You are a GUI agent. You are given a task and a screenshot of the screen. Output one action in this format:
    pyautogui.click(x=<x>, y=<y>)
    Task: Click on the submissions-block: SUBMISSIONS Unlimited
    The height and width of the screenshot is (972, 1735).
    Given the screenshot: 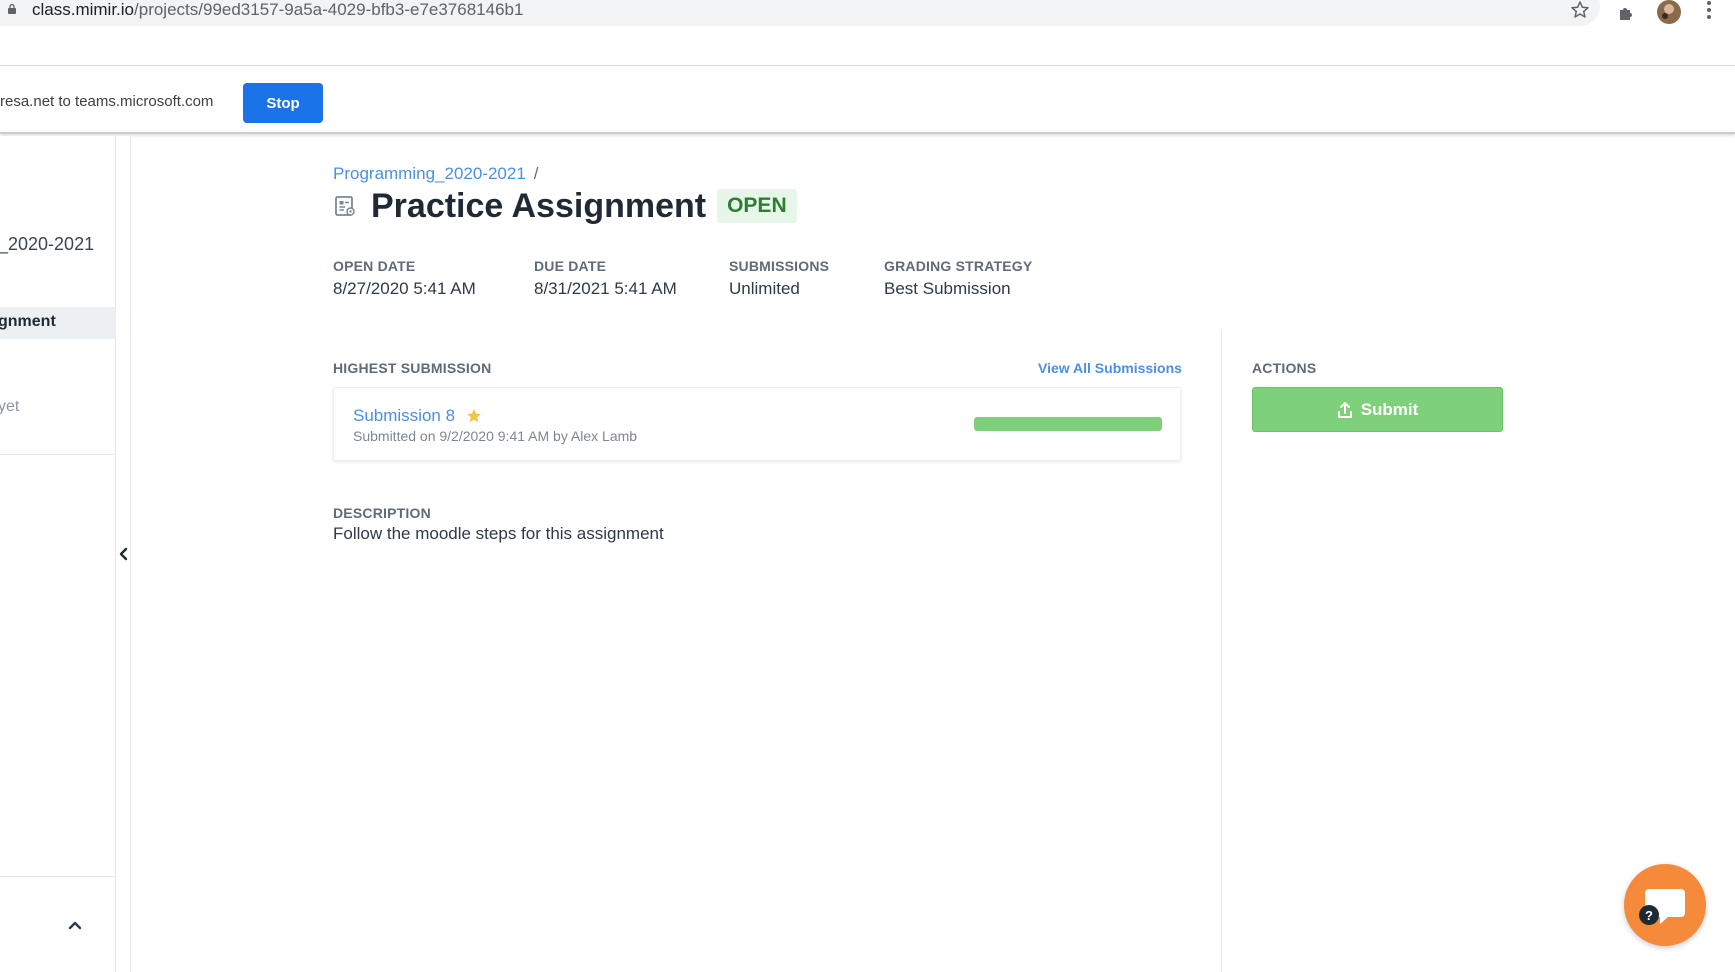 What is the action you would take?
    pyautogui.click(x=779, y=278)
    